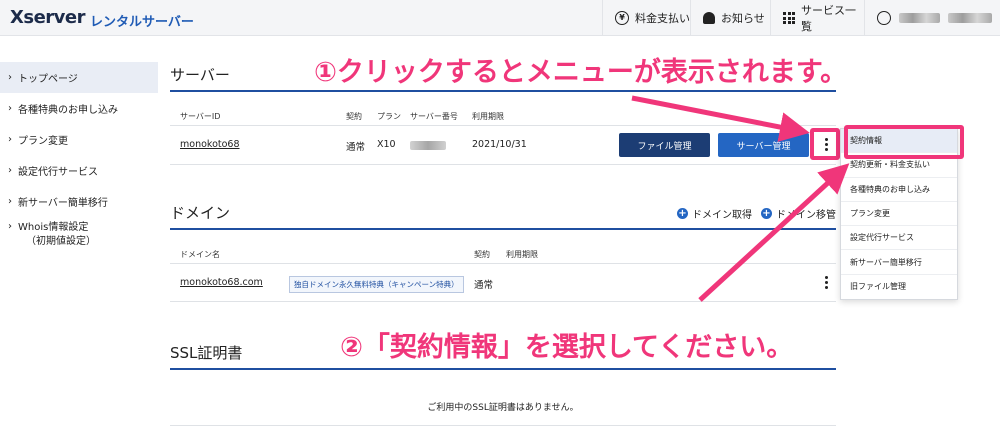  What do you see at coordinates (376, 284) in the screenshot?
I see `campaign-badge: 独自ドメイン永久無料特典（キャンペーン特典）` at bounding box center [376, 284].